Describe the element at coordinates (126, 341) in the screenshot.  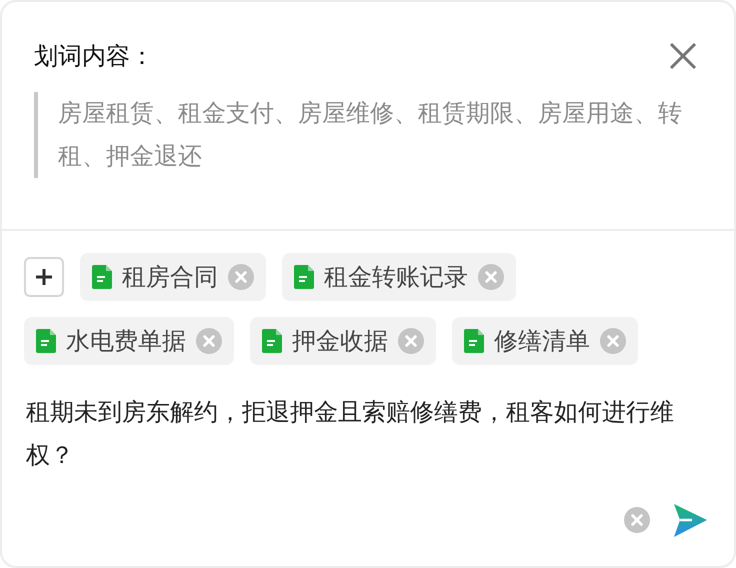
I see `attachment-name: 水电费单据` at that location.